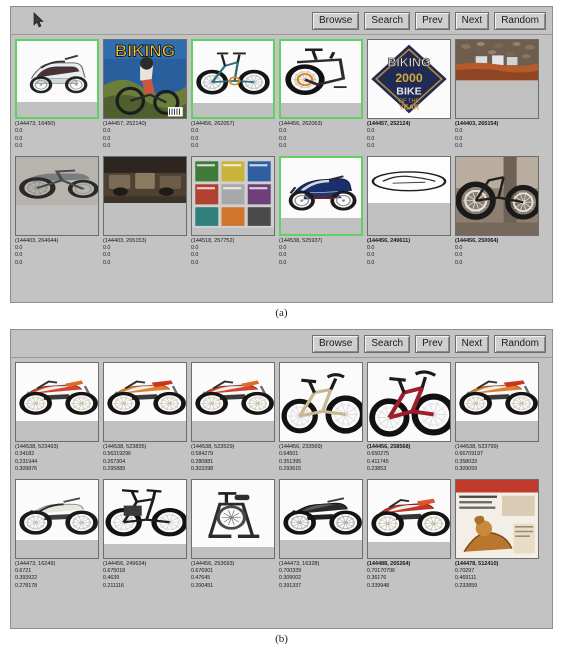 This screenshot has width=563, height=669. I want to click on thumbnail-cell: (144538, 523493) 0.34182 0.231944 0.309876, so click(57, 418).